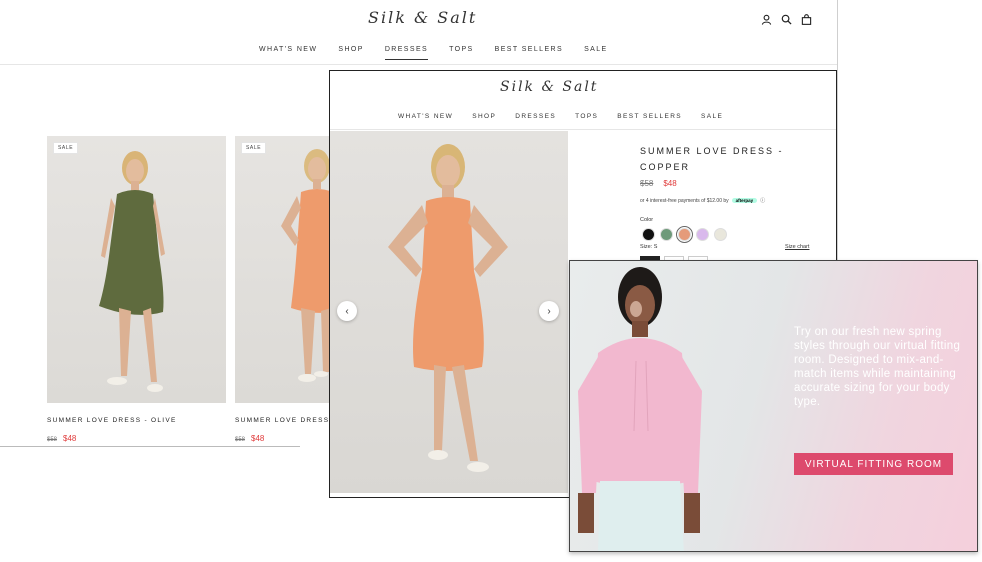  I want to click on cart-icon, so click(806, 19).